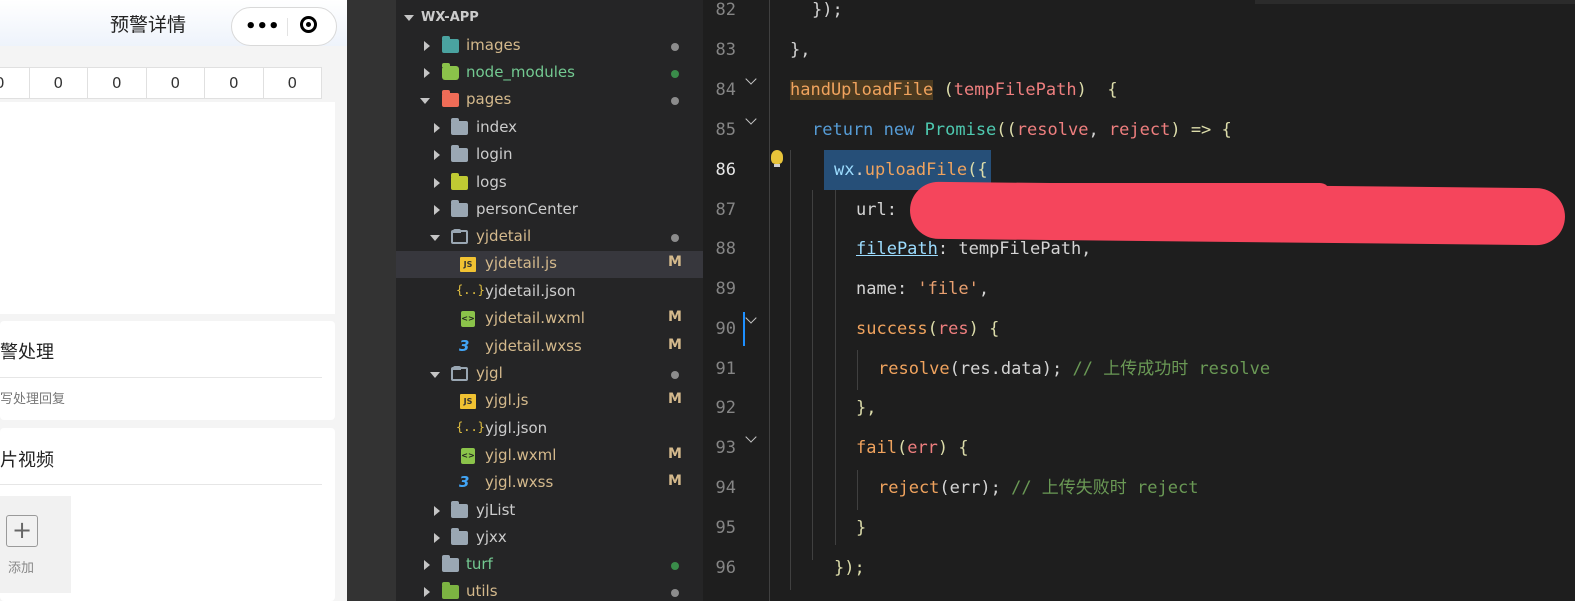  Describe the element at coordinates (725, 10) in the screenshot. I see `line-number: 82` at that location.